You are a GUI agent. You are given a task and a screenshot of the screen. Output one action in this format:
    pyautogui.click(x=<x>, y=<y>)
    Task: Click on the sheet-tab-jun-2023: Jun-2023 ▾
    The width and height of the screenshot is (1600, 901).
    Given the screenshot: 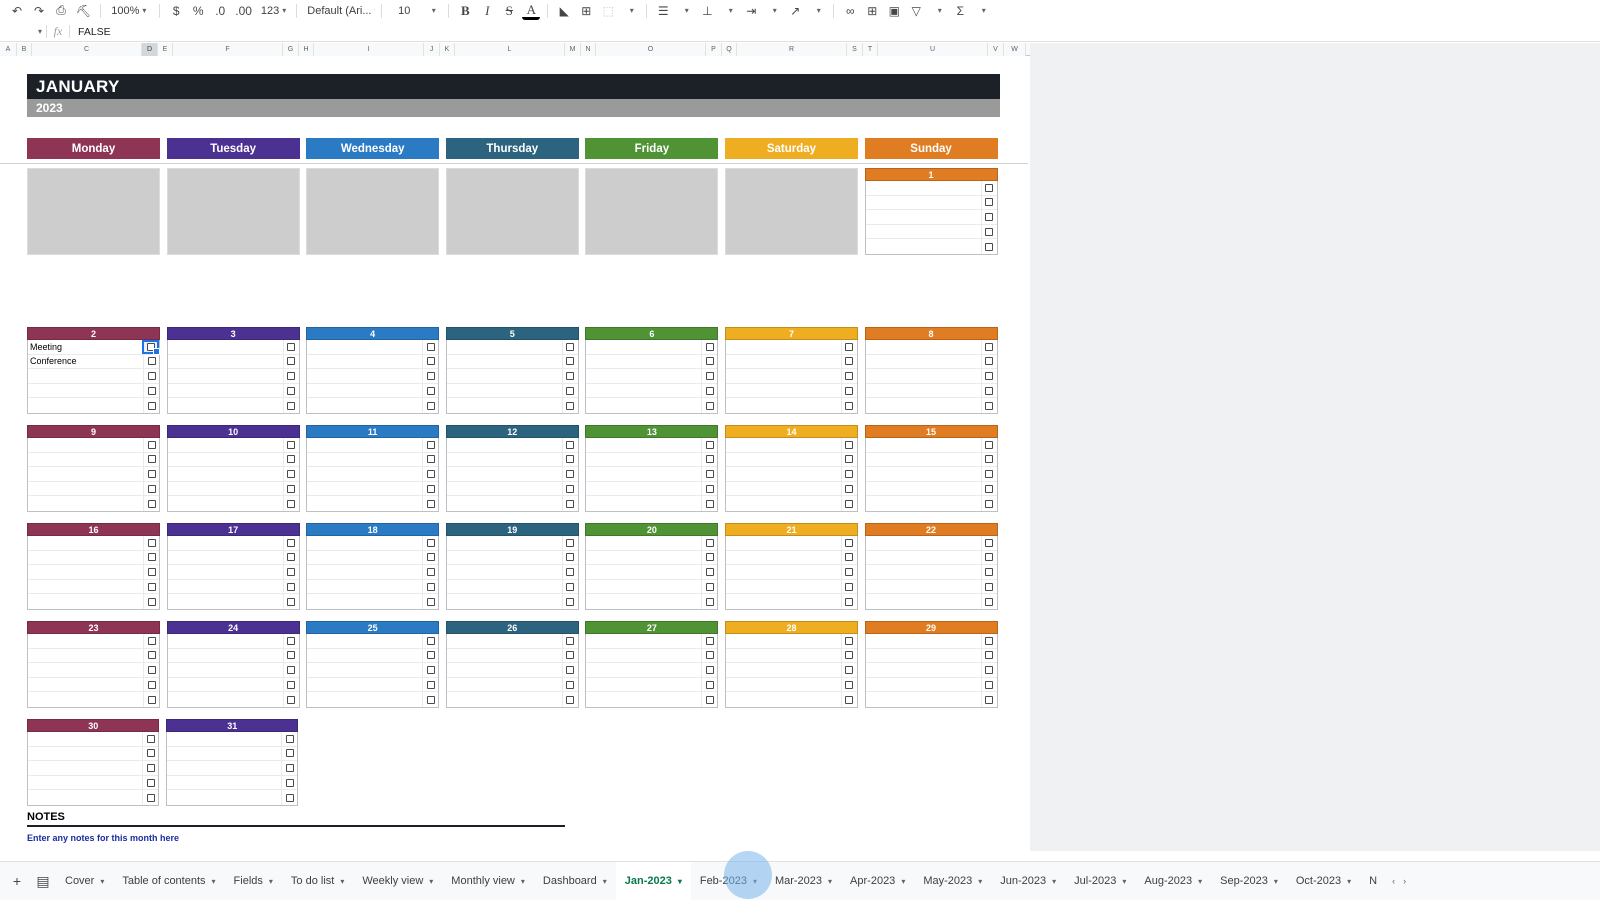 What is the action you would take?
    pyautogui.click(x=1028, y=881)
    